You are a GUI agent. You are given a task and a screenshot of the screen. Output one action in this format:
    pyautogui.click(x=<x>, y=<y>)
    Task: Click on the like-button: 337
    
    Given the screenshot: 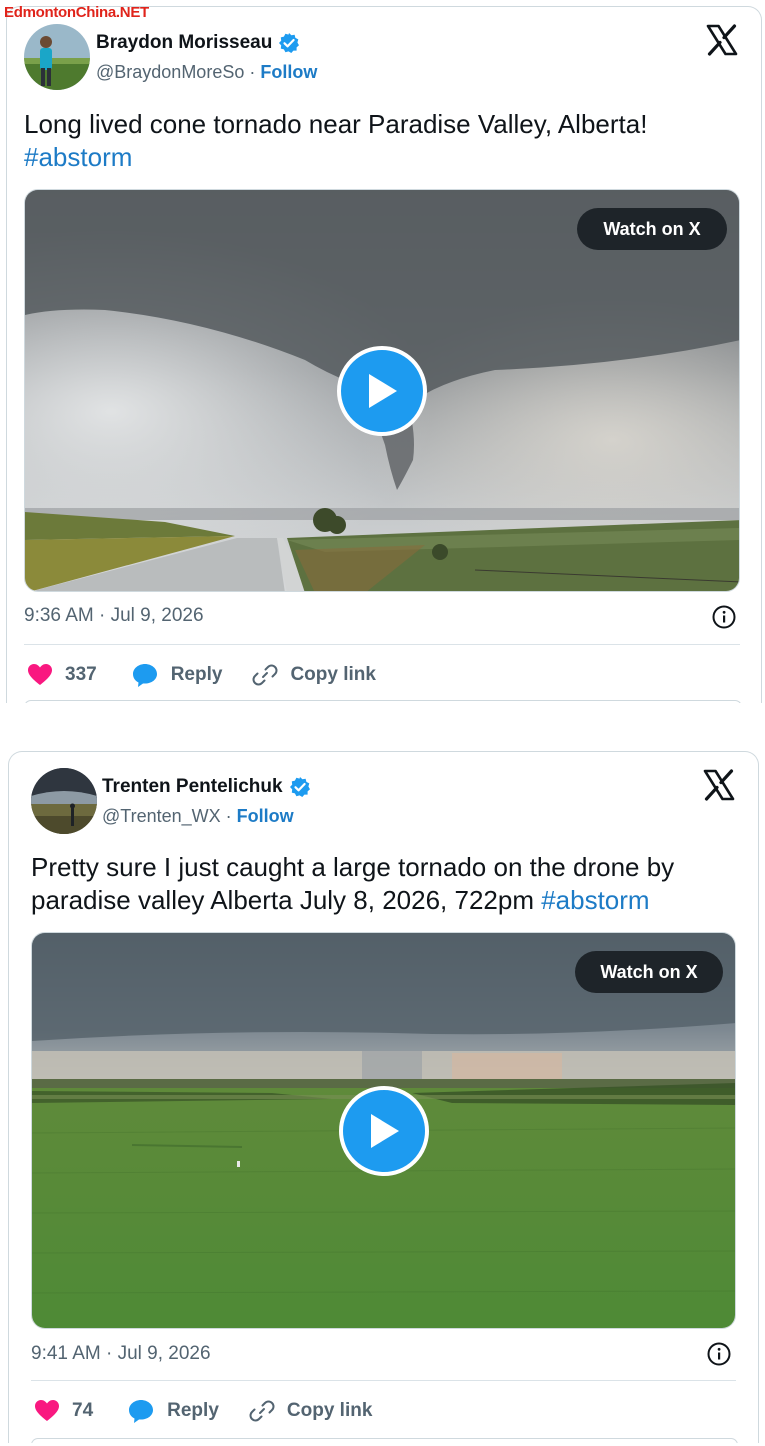 What is the action you would take?
    pyautogui.click(x=62, y=675)
    